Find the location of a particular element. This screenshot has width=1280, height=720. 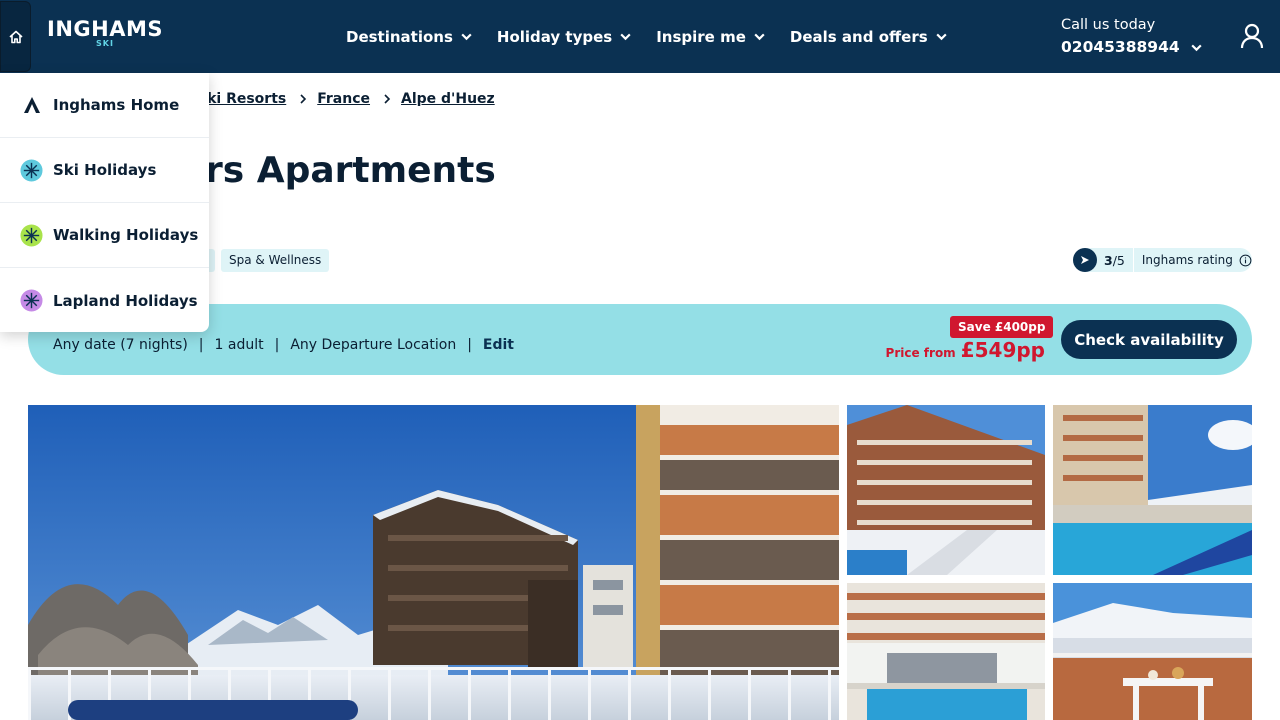

search-date: Any date (7 nights) is located at coordinates (120, 345).